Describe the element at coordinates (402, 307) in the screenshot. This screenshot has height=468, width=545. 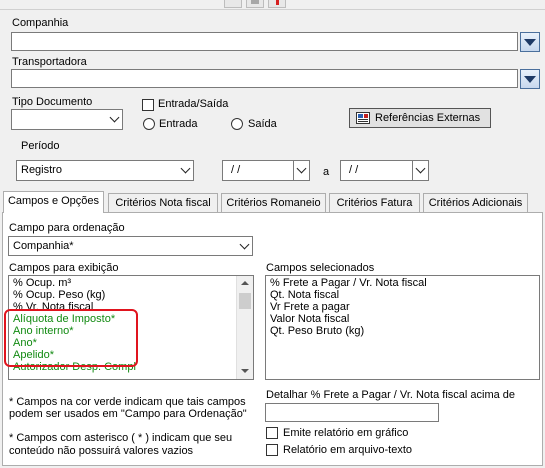
I see `list-item: Vr Frete a pagar` at that location.